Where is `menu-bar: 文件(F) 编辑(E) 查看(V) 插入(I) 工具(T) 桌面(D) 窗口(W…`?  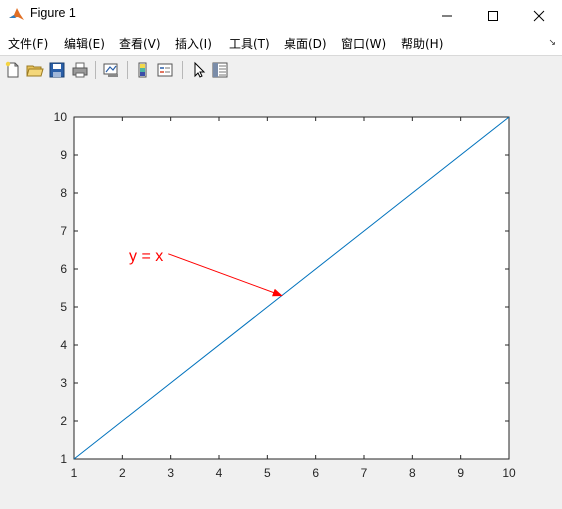
menu-bar: 文件(F) 编辑(E) 查看(V) 插入(I) 工具(T) 桌面(D) 窗口(W… is located at coordinates (281, 43).